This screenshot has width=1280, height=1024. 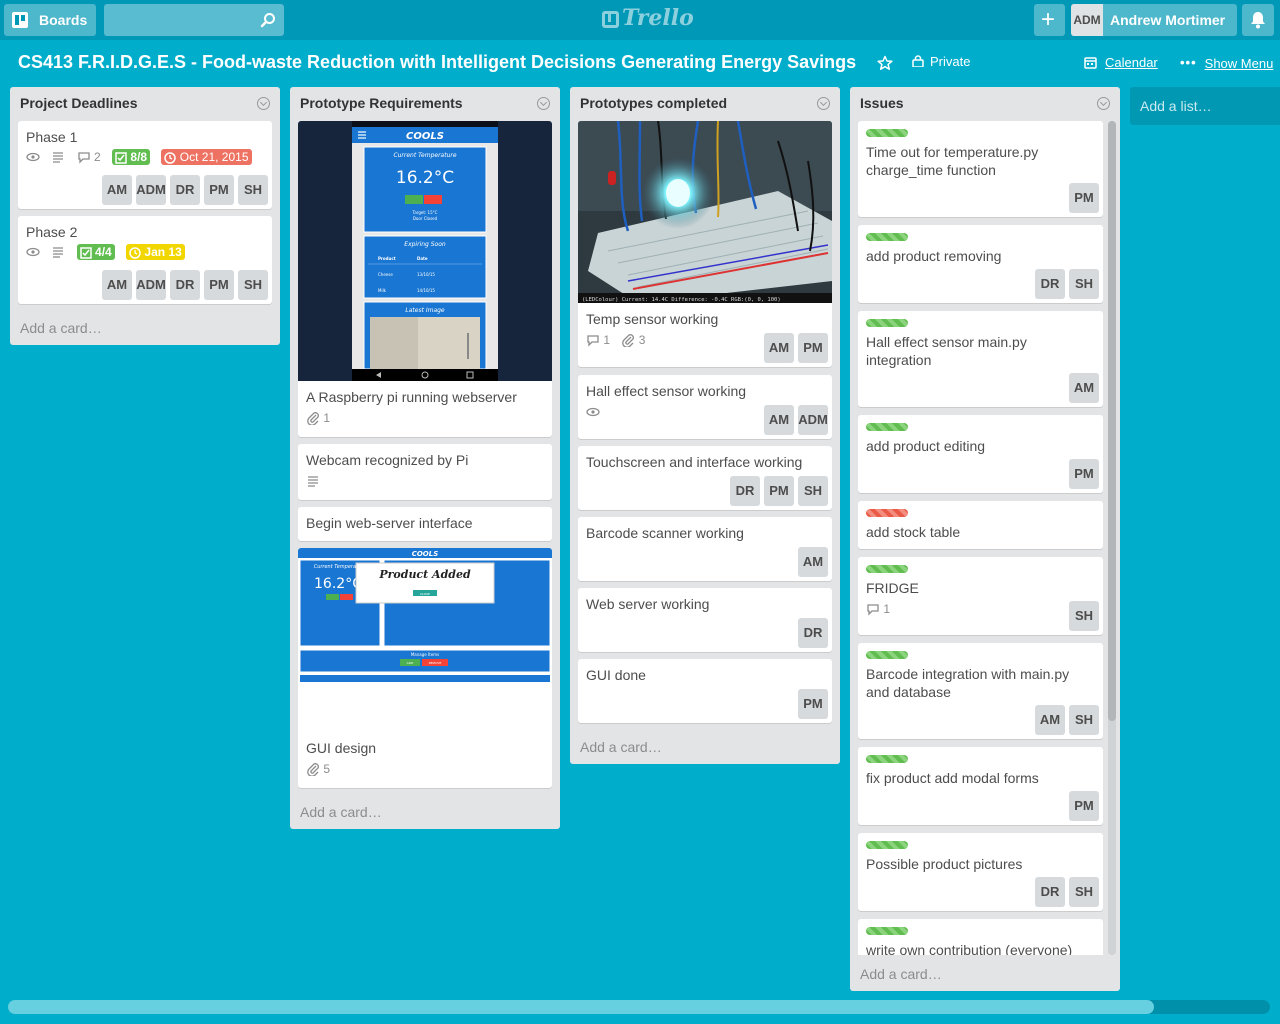 What do you see at coordinates (1226, 63) in the screenshot?
I see `show-menu-button: ••• Show Menu` at bounding box center [1226, 63].